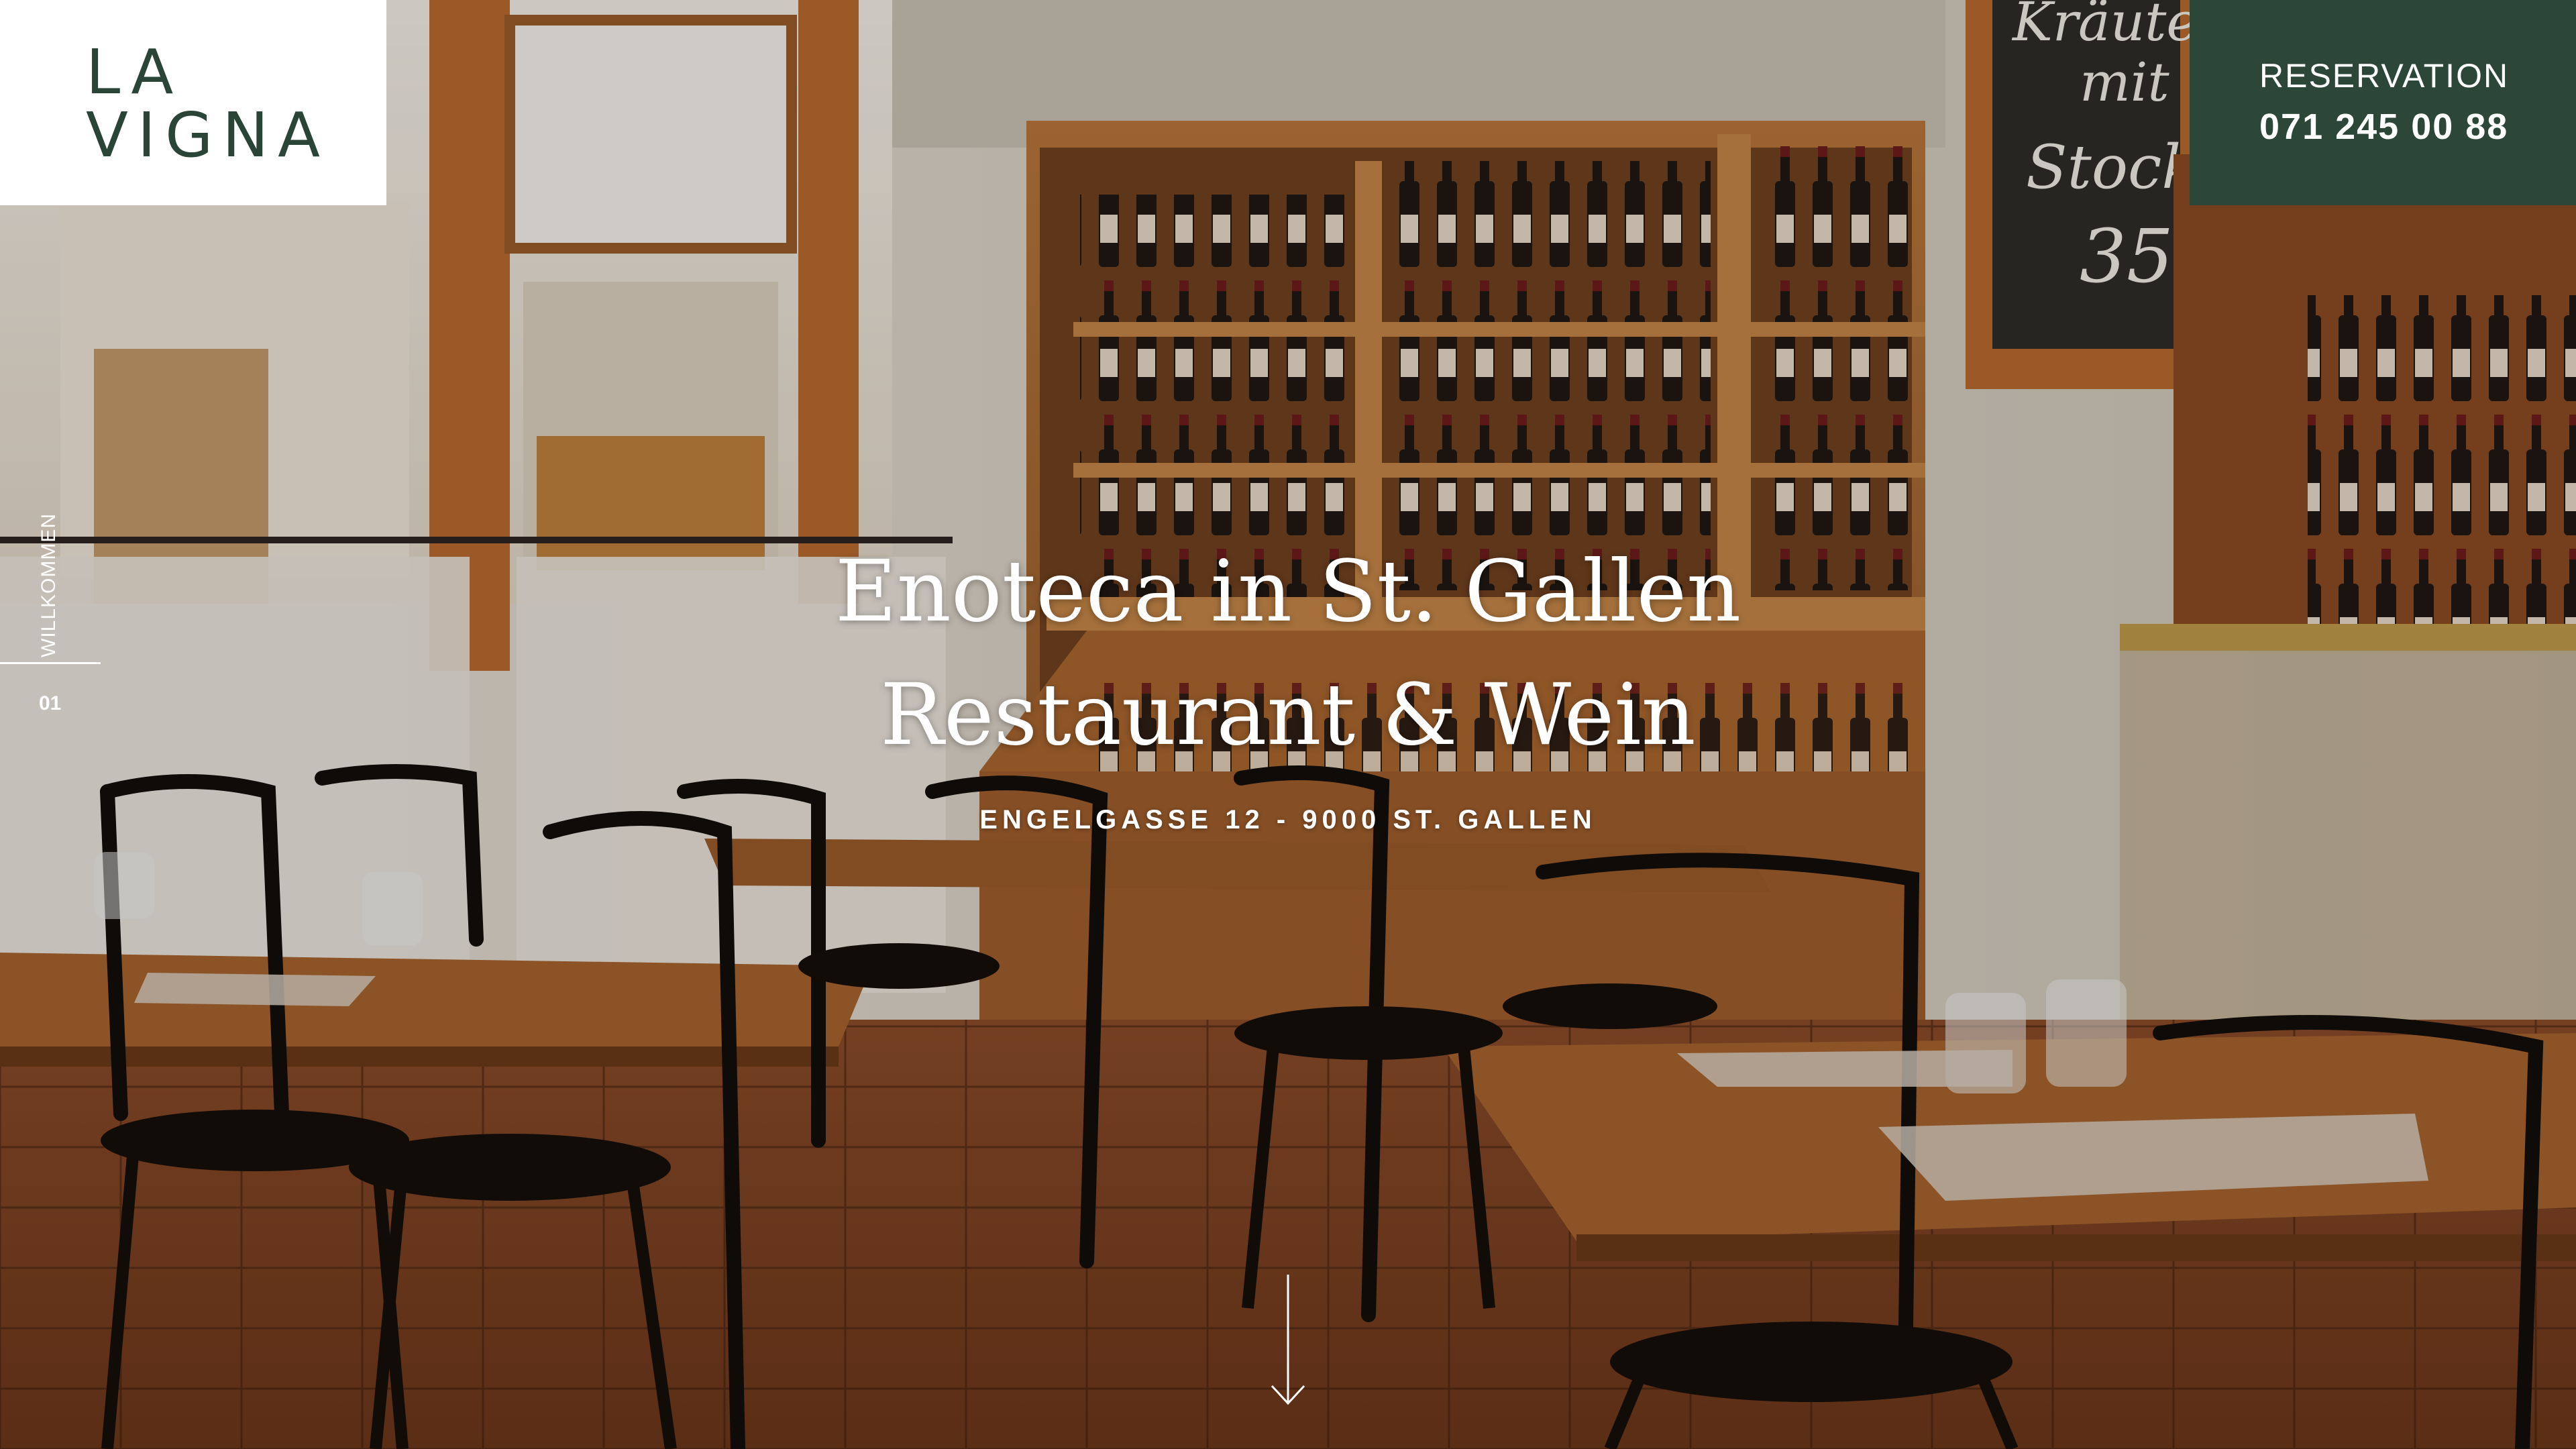 Image resolution: width=2576 pixels, height=1449 pixels. What do you see at coordinates (1288, 714) in the screenshot?
I see `hero-title-line-2: Restaurant & Wein` at bounding box center [1288, 714].